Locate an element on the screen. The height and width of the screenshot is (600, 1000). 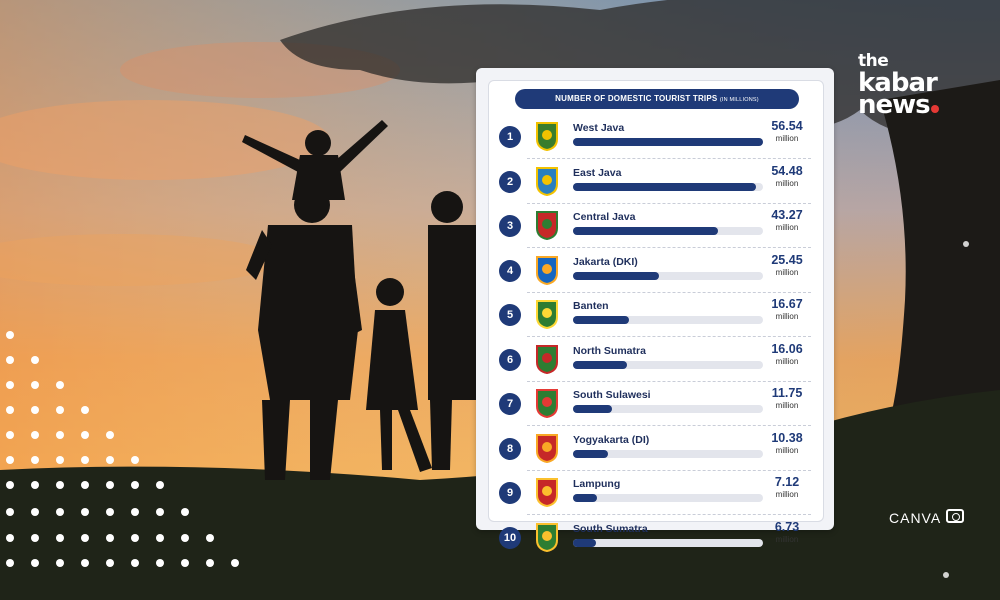
rank-badge: 7 is located at coordinates (510, 404).